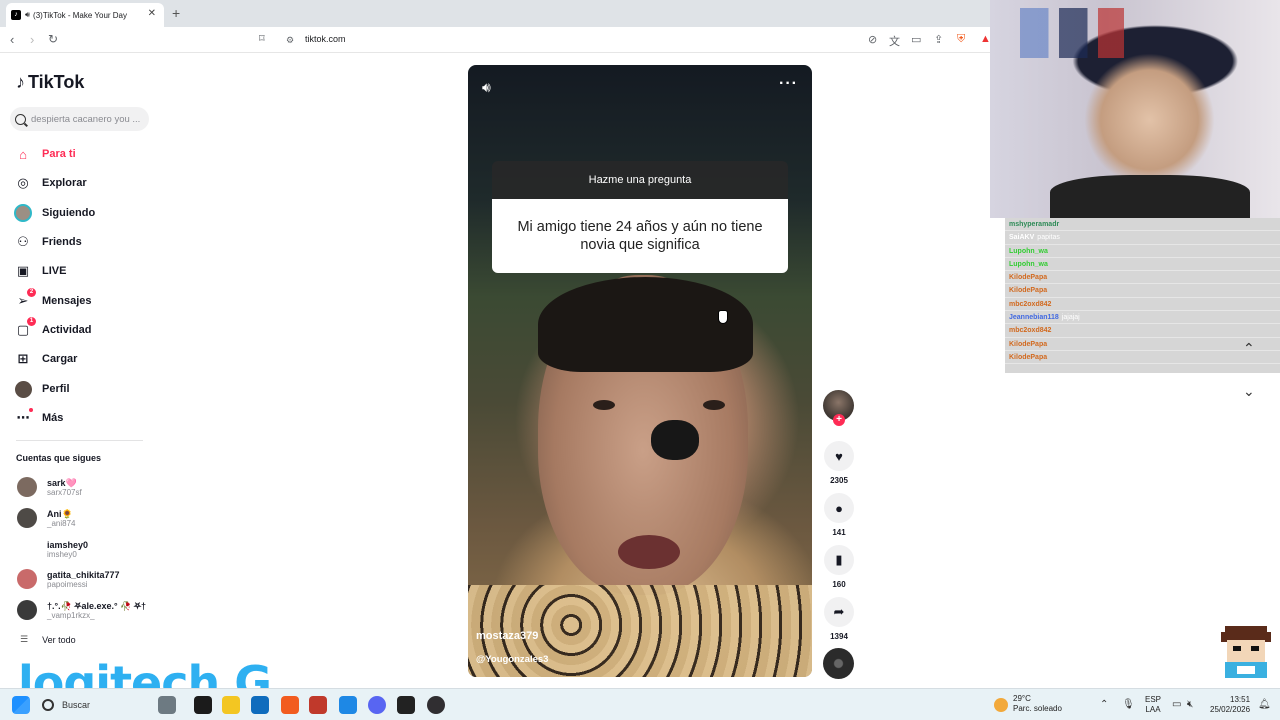 The image size is (1280, 720). What do you see at coordinates (1142, 305) in the screenshot?
I see `chat-message: mbc2oxd842` at bounding box center [1142, 305].